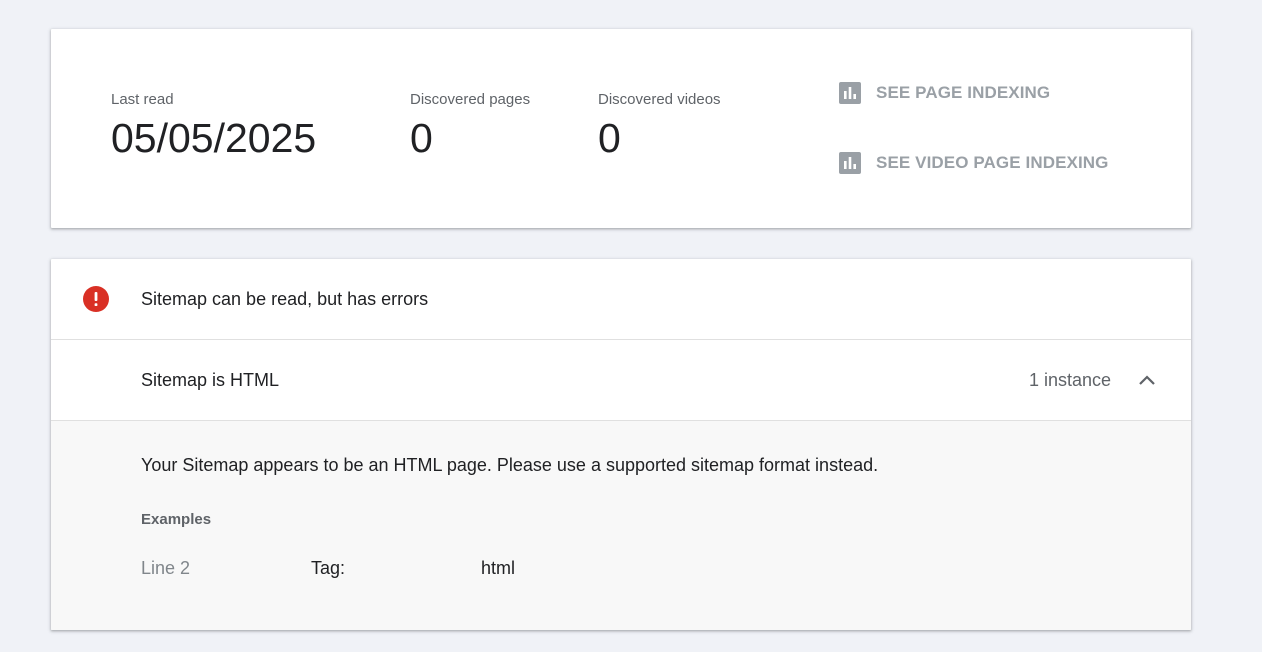 Image resolution: width=1262 pixels, height=652 pixels. I want to click on see-page-indexing-button: SEE PAGE INDEXING, so click(944, 93).